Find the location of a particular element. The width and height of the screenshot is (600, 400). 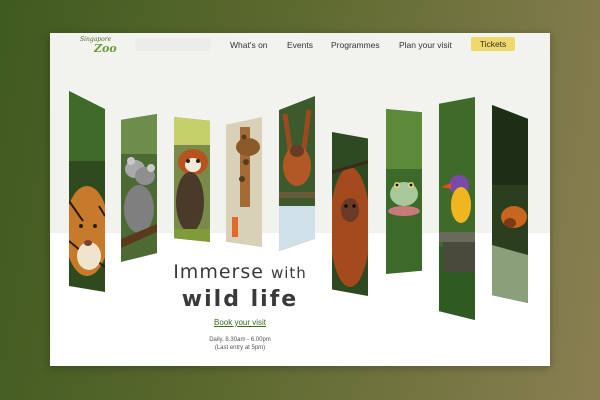

zoo-logo: Singapore Zoo is located at coordinates (100, 46).